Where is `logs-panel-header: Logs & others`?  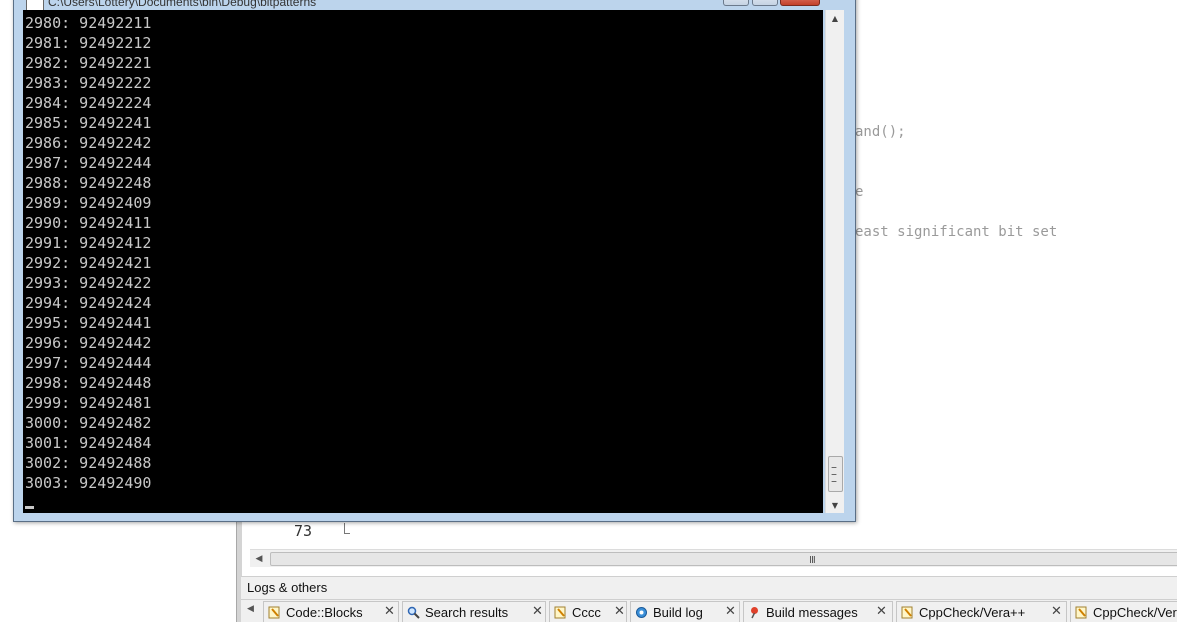 logs-panel-header: Logs & others is located at coordinates (709, 588).